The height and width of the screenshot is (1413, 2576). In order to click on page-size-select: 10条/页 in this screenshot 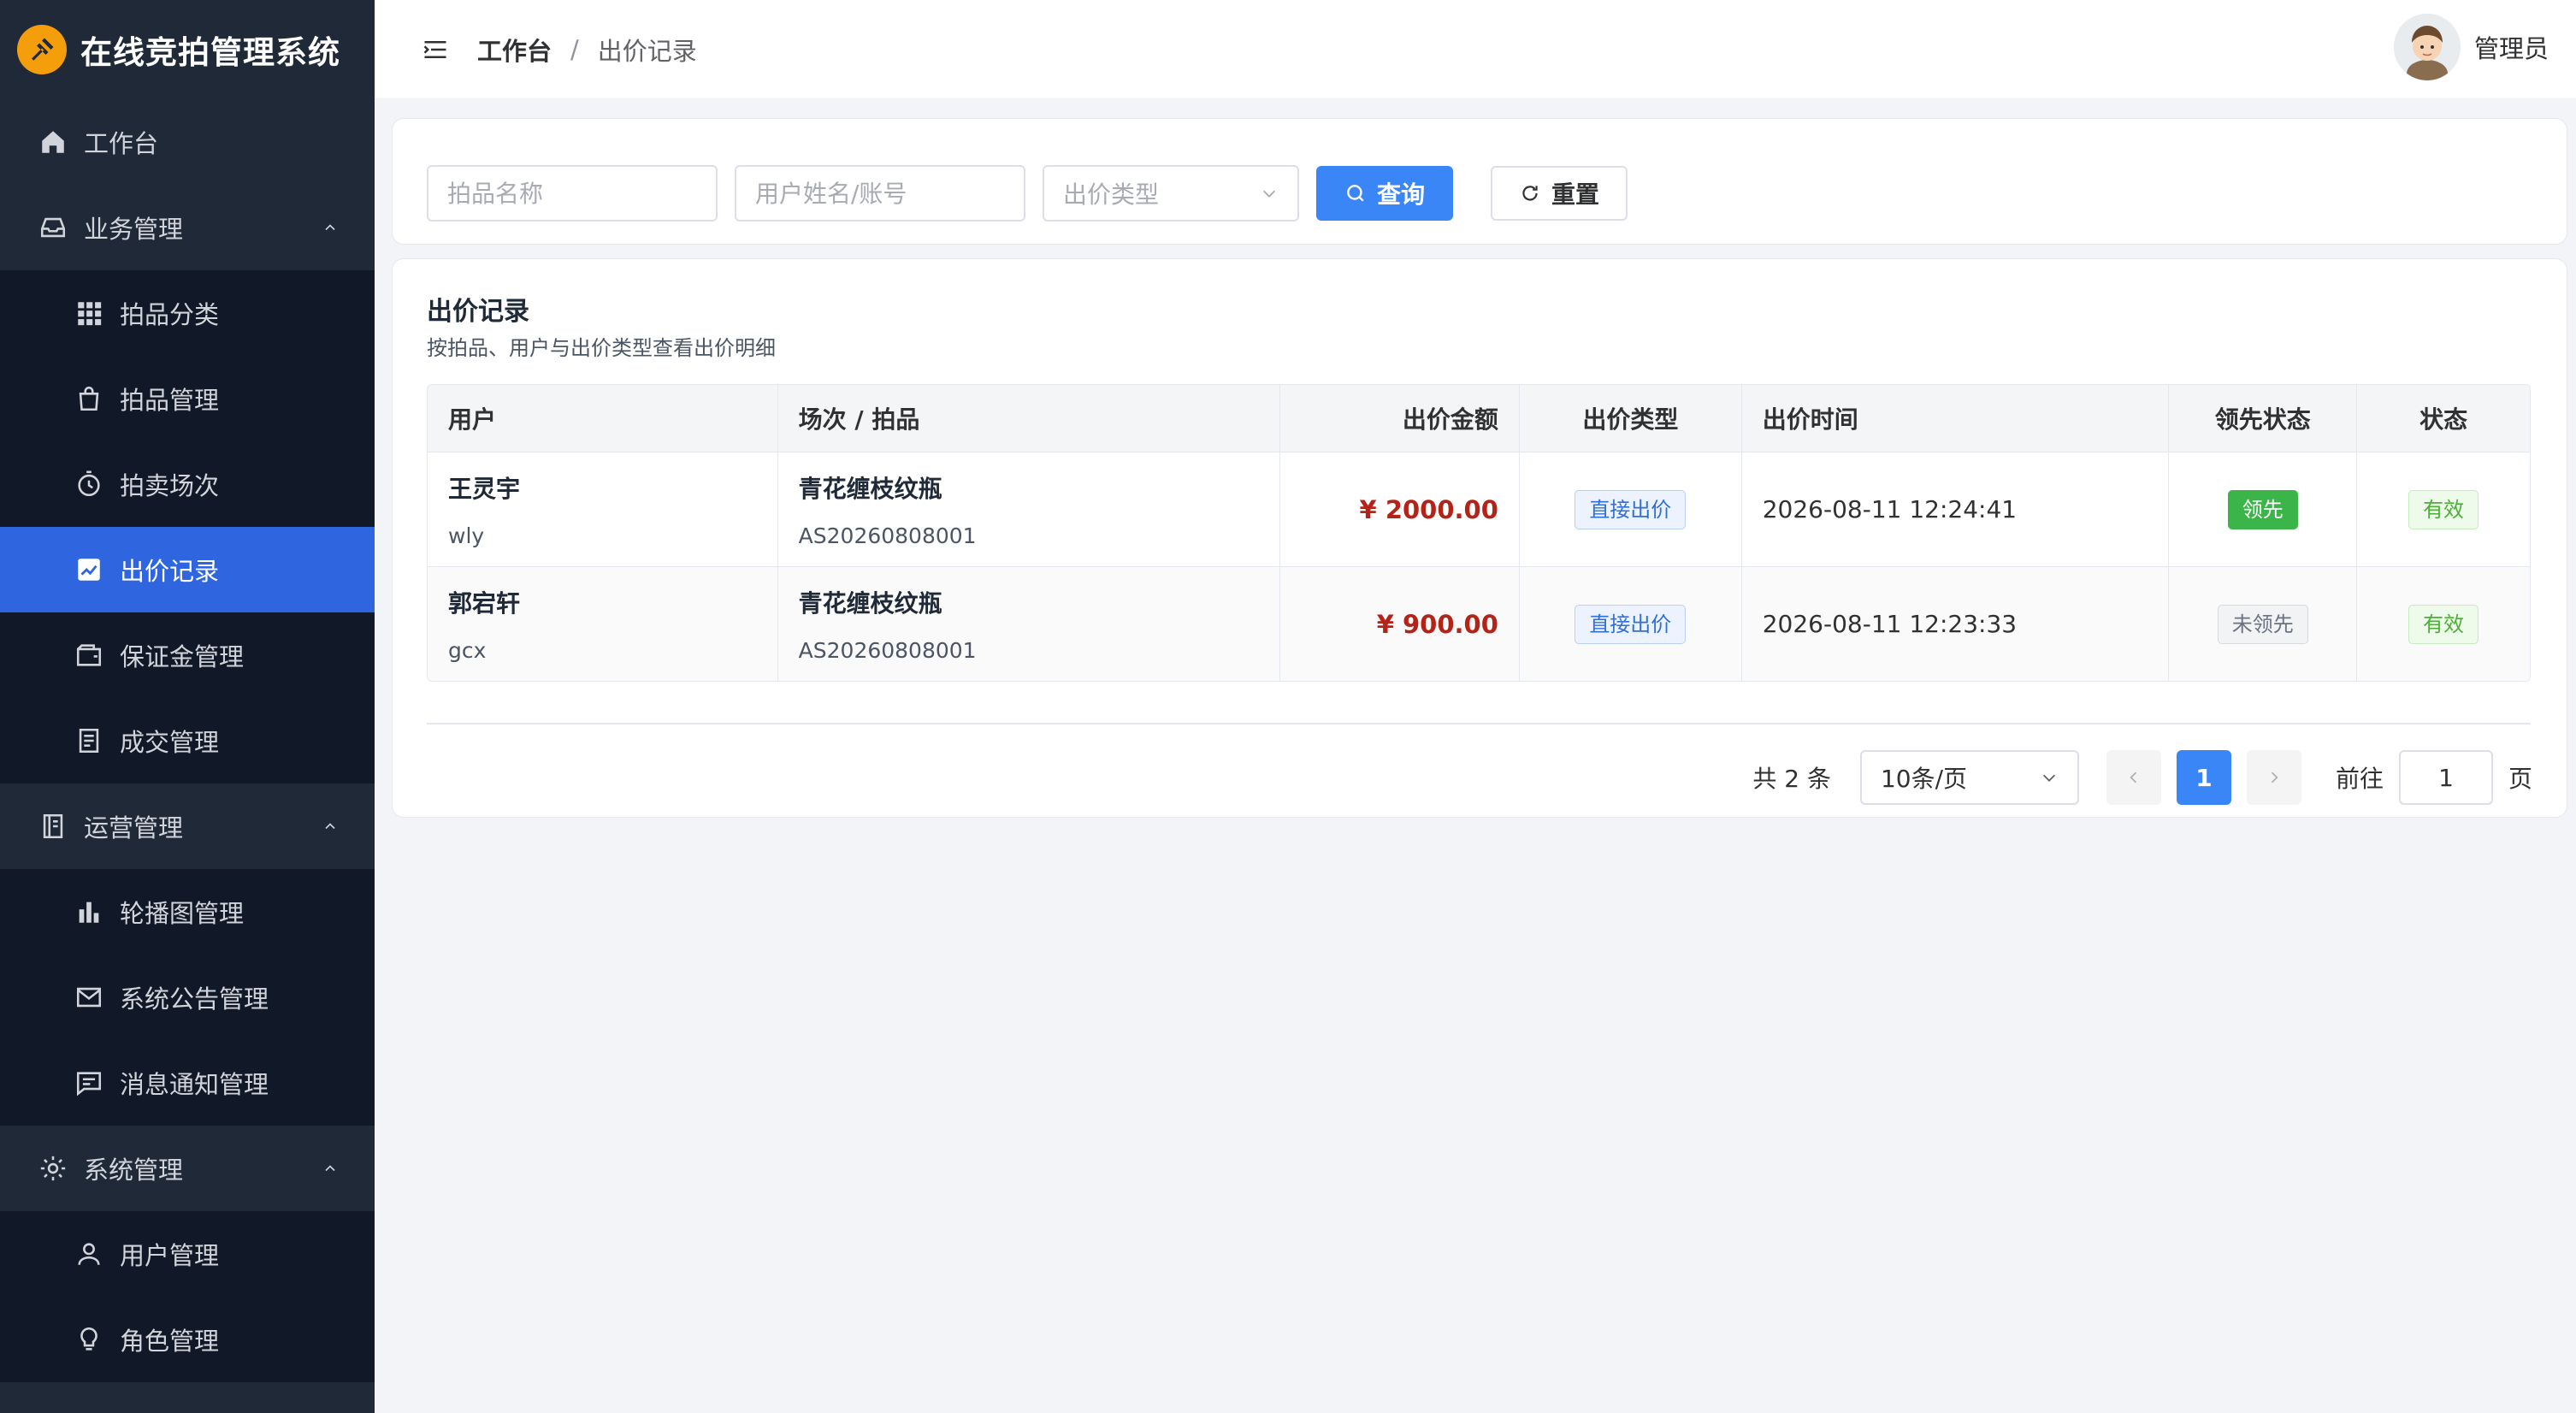, I will do `click(1969, 778)`.